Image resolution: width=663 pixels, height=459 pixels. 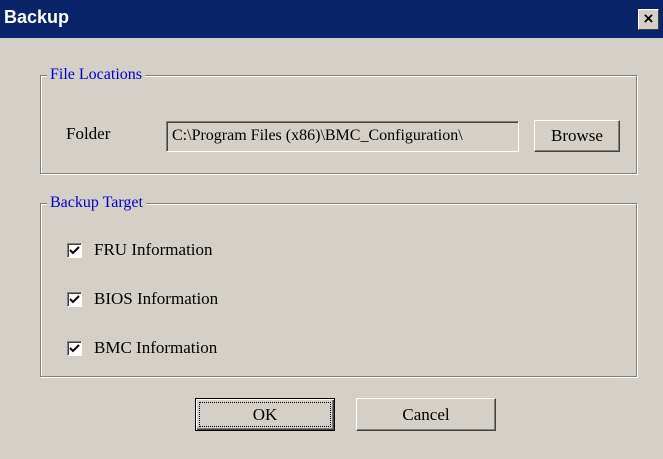 I want to click on close-button: ×, so click(x=648, y=19).